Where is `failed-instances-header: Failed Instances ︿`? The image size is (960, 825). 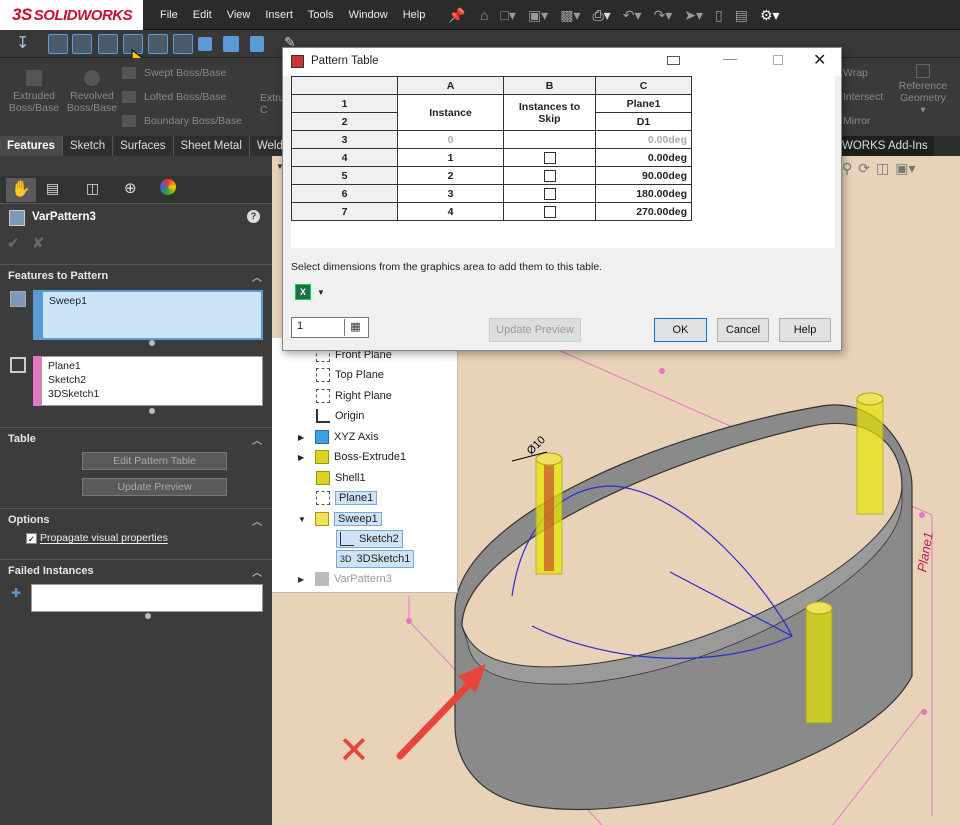 failed-instances-header: Failed Instances ︿ is located at coordinates (136, 570).